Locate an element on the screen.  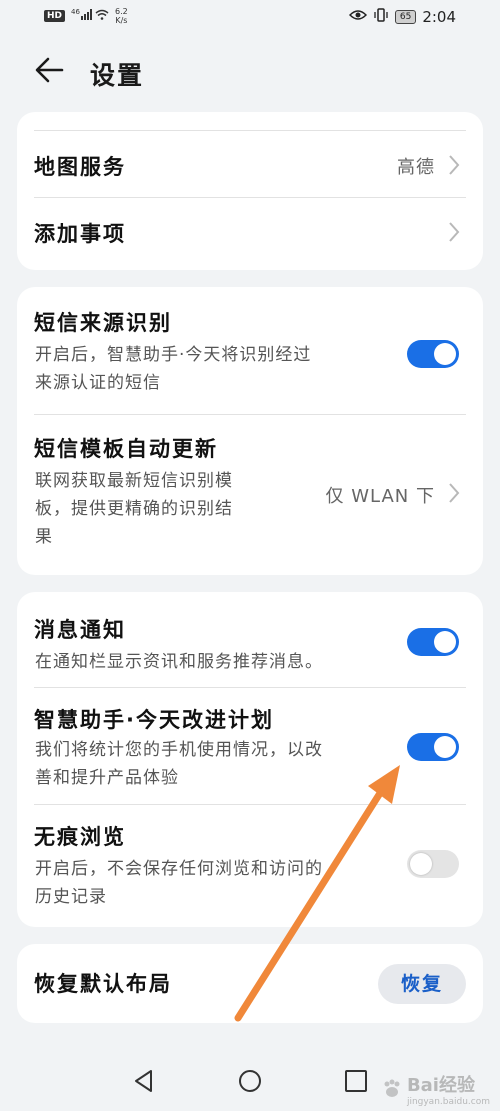
desc-line: 在通知栏显示资讯和服务推荐消息。 is located at coordinates (179, 662).